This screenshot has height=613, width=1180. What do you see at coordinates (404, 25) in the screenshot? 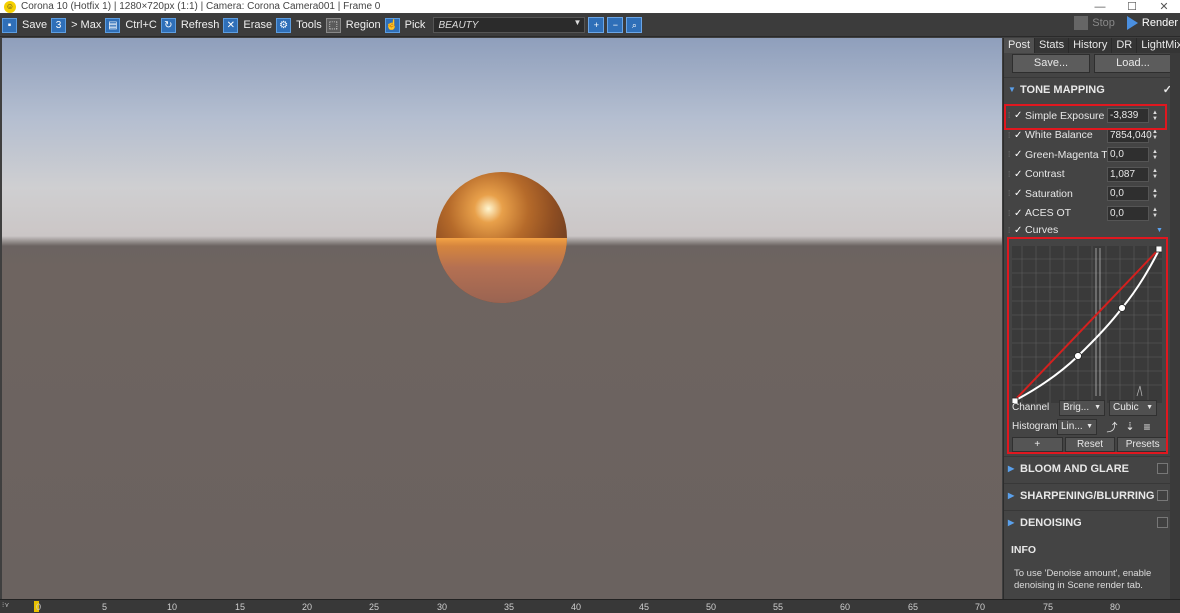
I see `pick-button: ☝ Pick` at bounding box center [404, 25].